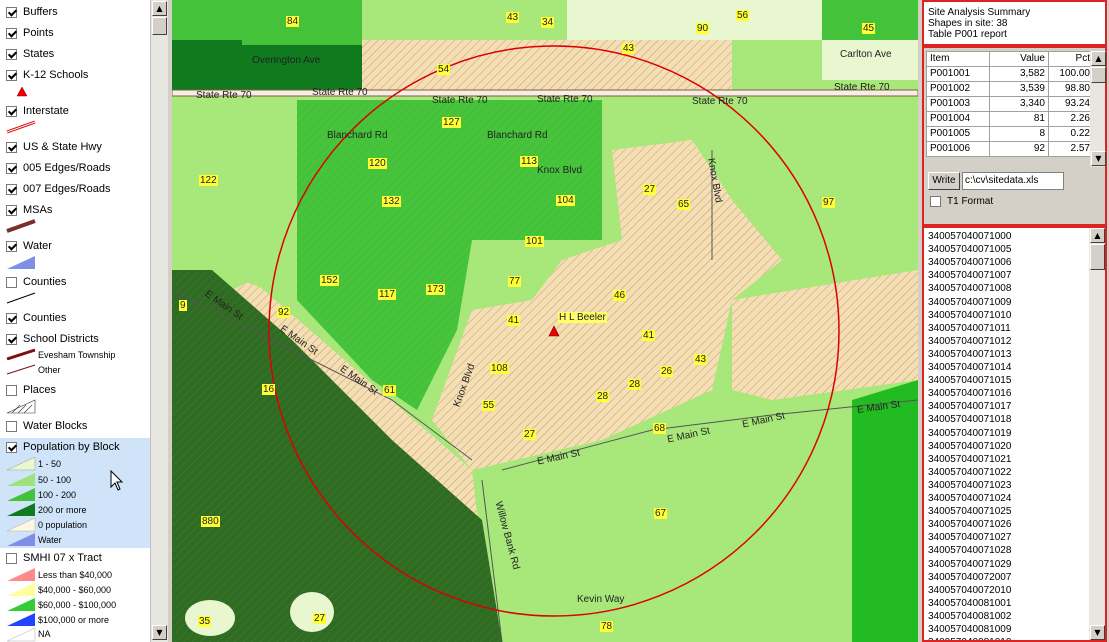  Describe the element at coordinates (1010, 134) in the screenshot. I see `table-row: P001005 8 0.22` at that location.